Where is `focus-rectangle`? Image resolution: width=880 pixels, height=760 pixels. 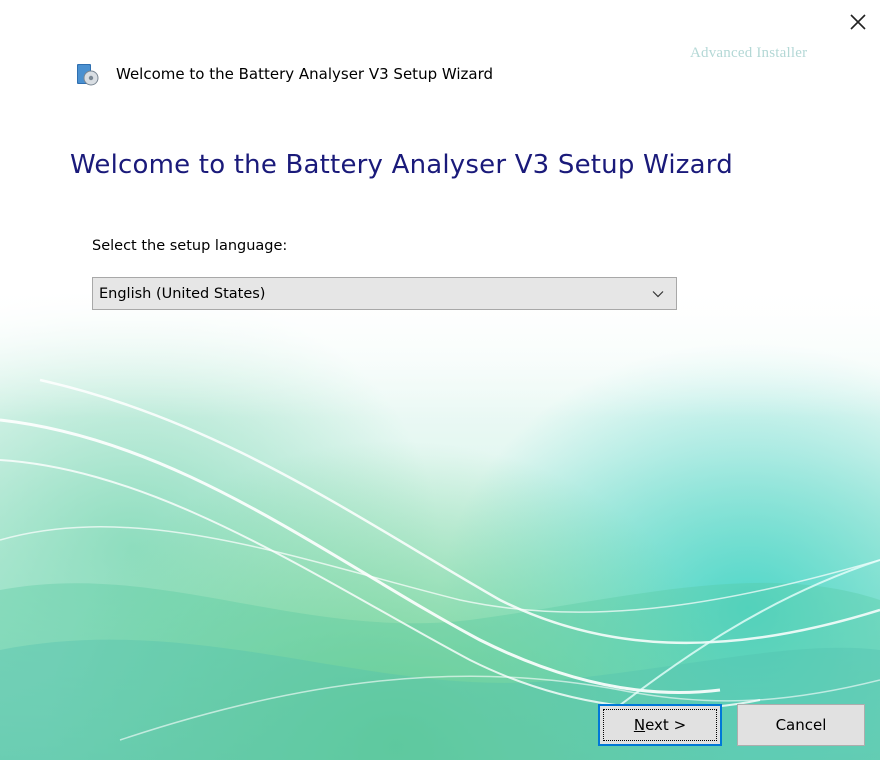
focus-rectangle is located at coordinates (660, 725).